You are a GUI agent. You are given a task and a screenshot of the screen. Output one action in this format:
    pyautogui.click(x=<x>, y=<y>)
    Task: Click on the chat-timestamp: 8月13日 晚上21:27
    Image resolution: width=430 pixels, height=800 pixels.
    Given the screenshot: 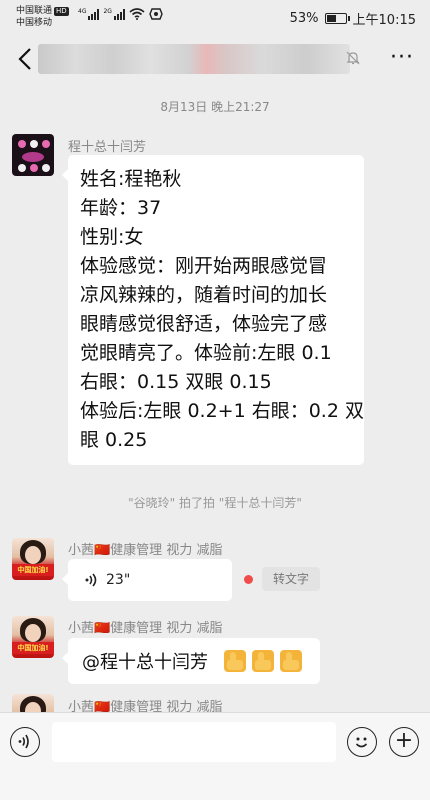 What is the action you would take?
    pyautogui.click(x=215, y=107)
    